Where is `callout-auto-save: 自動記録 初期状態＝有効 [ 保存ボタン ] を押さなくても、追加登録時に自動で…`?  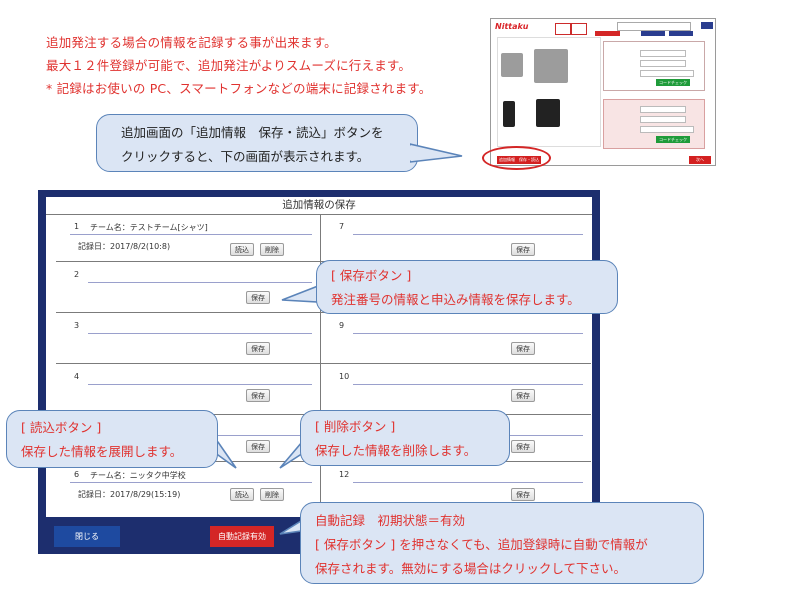
callout-auto-save: 自動記録 初期状態＝有効 [ 保存ボタン ] を押さなくても、追加登録時に自動で… is located at coordinates (502, 543).